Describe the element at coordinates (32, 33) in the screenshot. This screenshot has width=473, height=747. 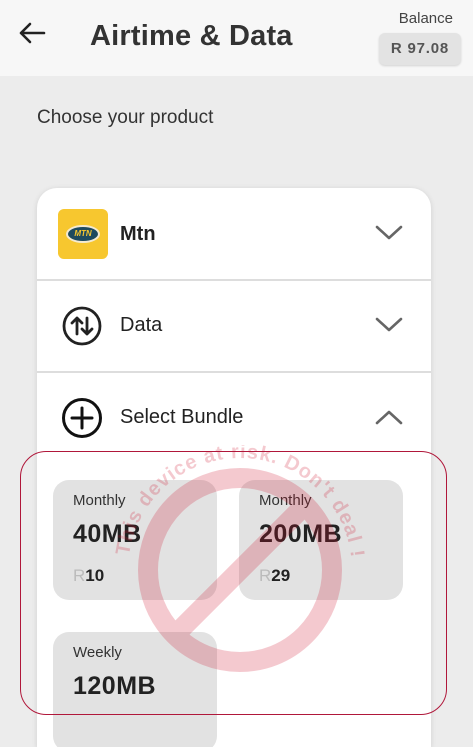
I see `arrow-left-icon` at that location.